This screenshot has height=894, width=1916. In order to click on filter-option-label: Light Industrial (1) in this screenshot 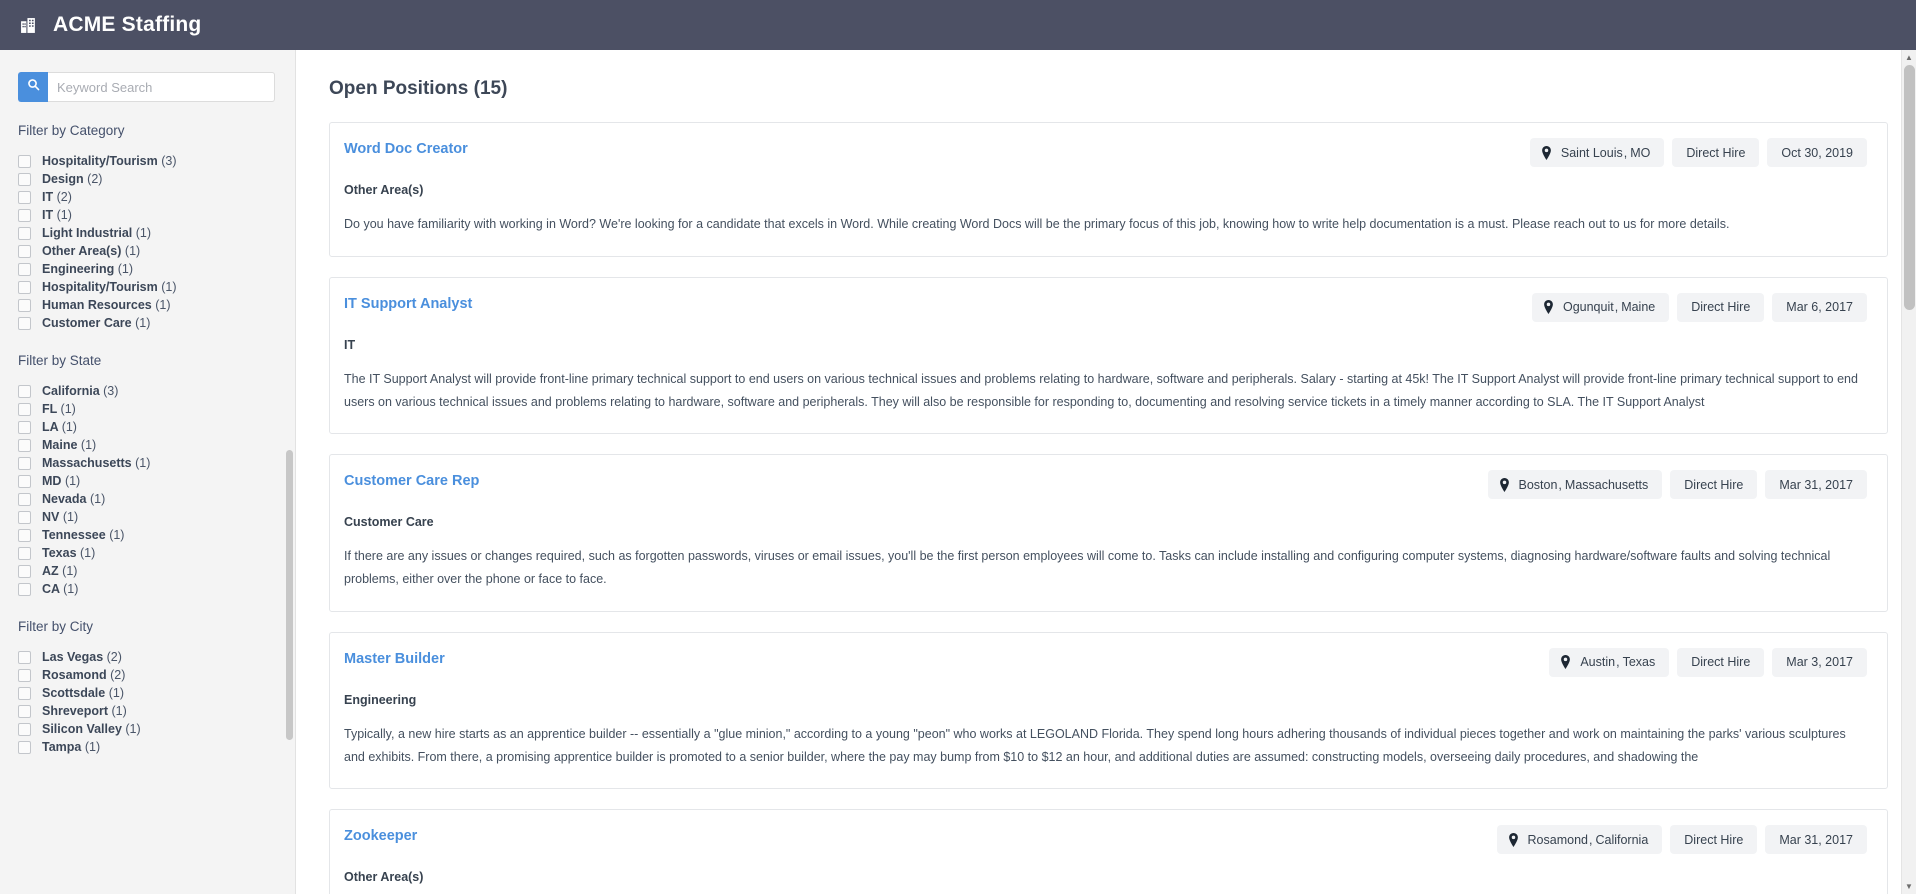, I will do `click(96, 233)`.